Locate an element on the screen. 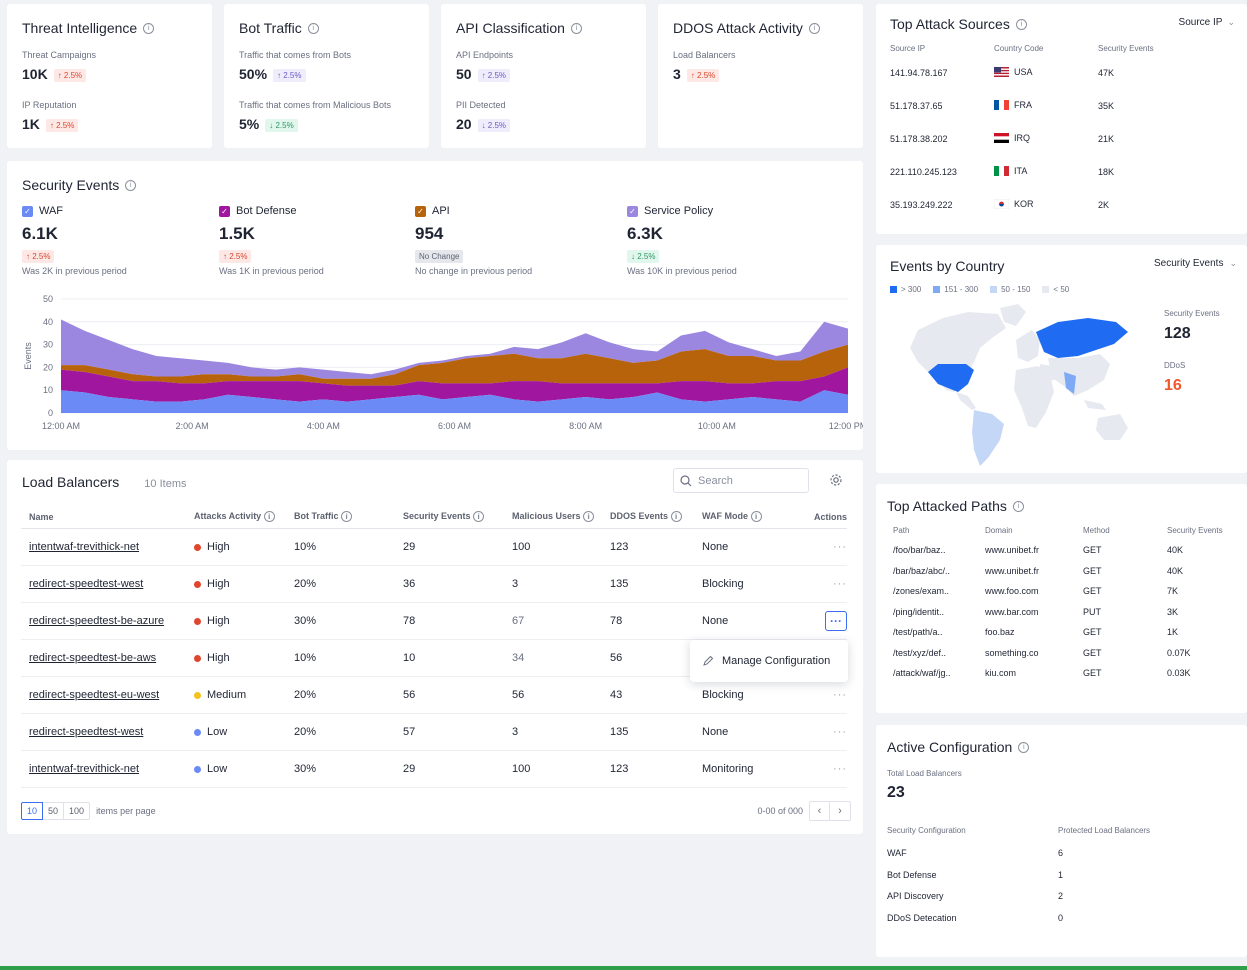 This screenshot has height=970, width=1247. map-region-europe is located at coordinates (1028, 346).